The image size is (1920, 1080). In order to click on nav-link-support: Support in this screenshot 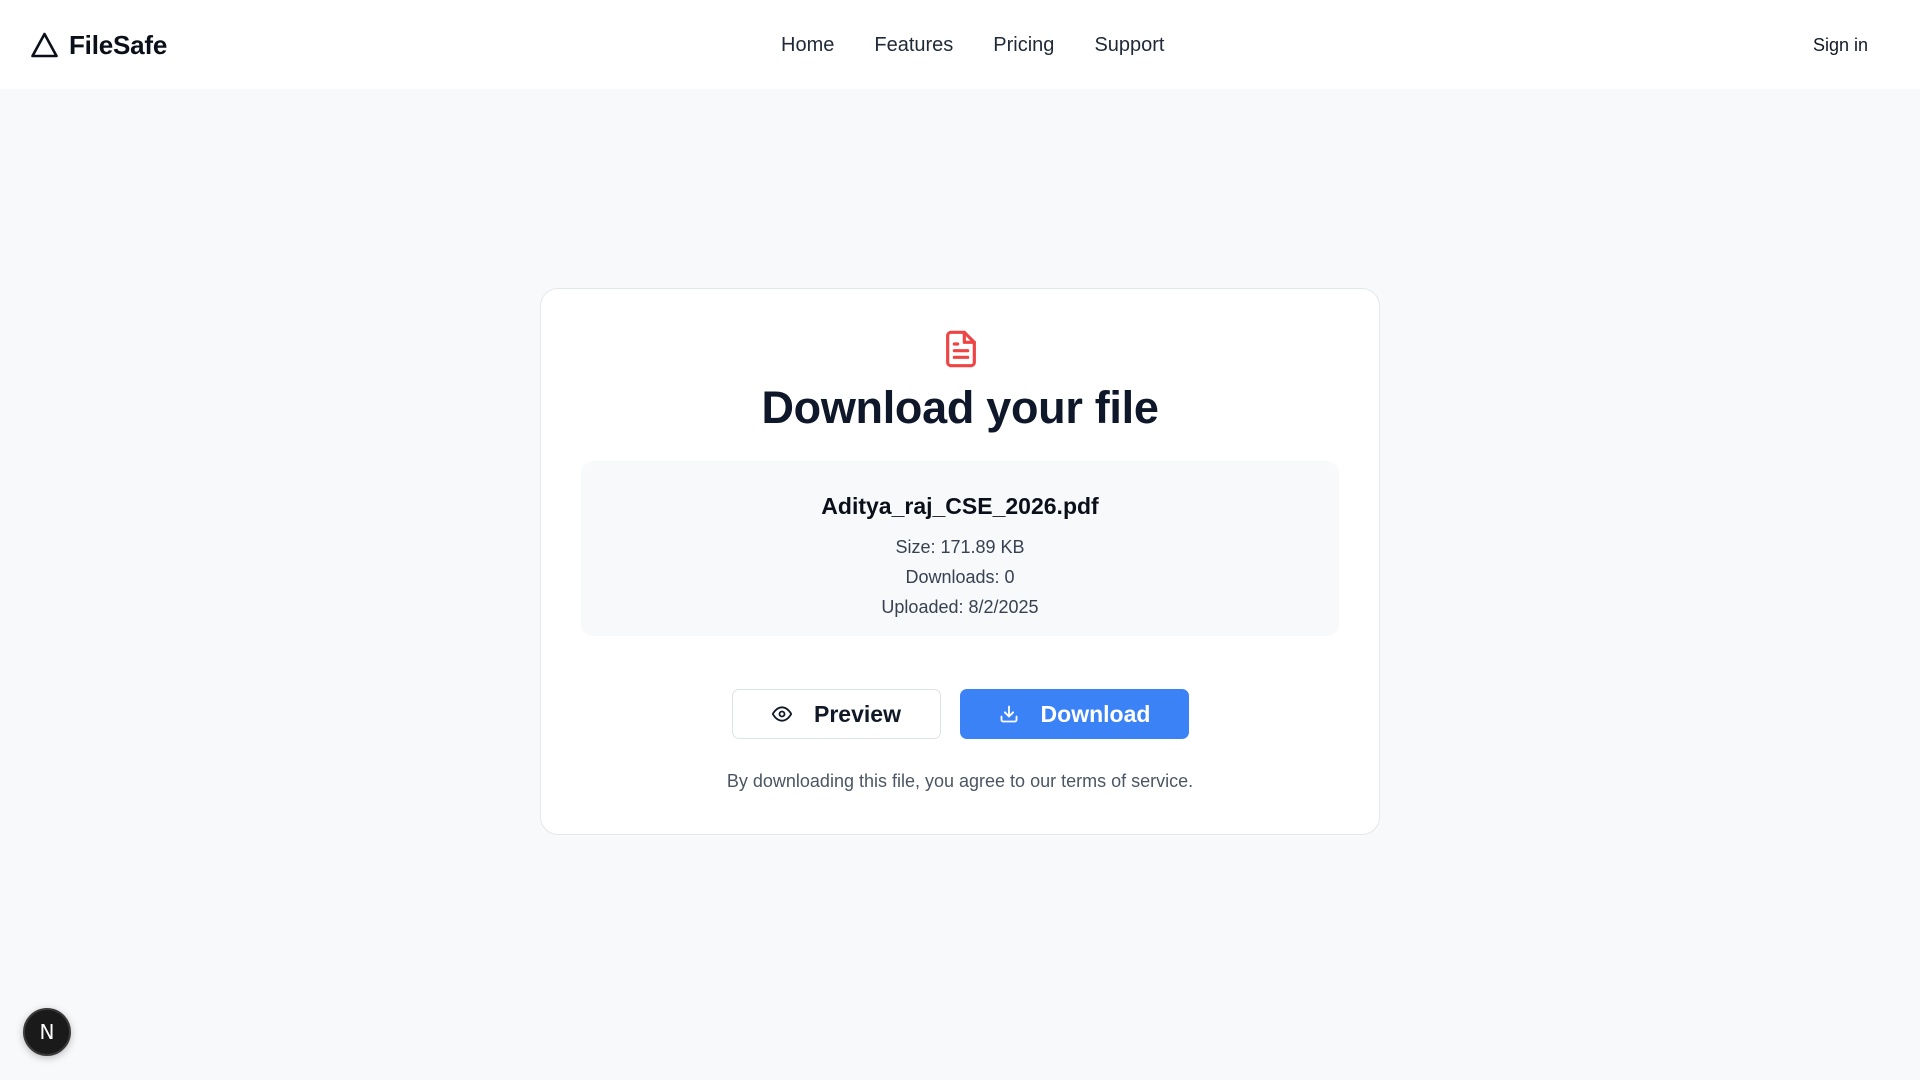, I will do `click(1129, 45)`.